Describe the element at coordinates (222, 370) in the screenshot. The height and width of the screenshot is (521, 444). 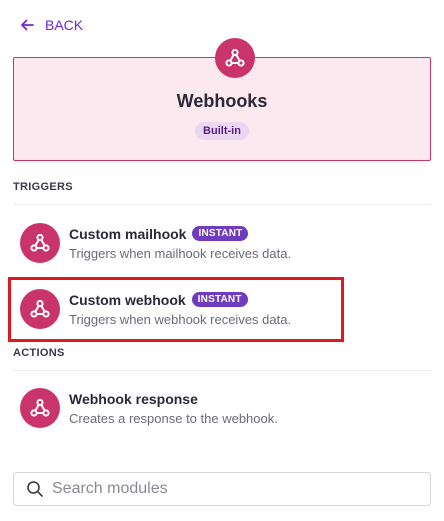
I see `actions-divider` at that location.